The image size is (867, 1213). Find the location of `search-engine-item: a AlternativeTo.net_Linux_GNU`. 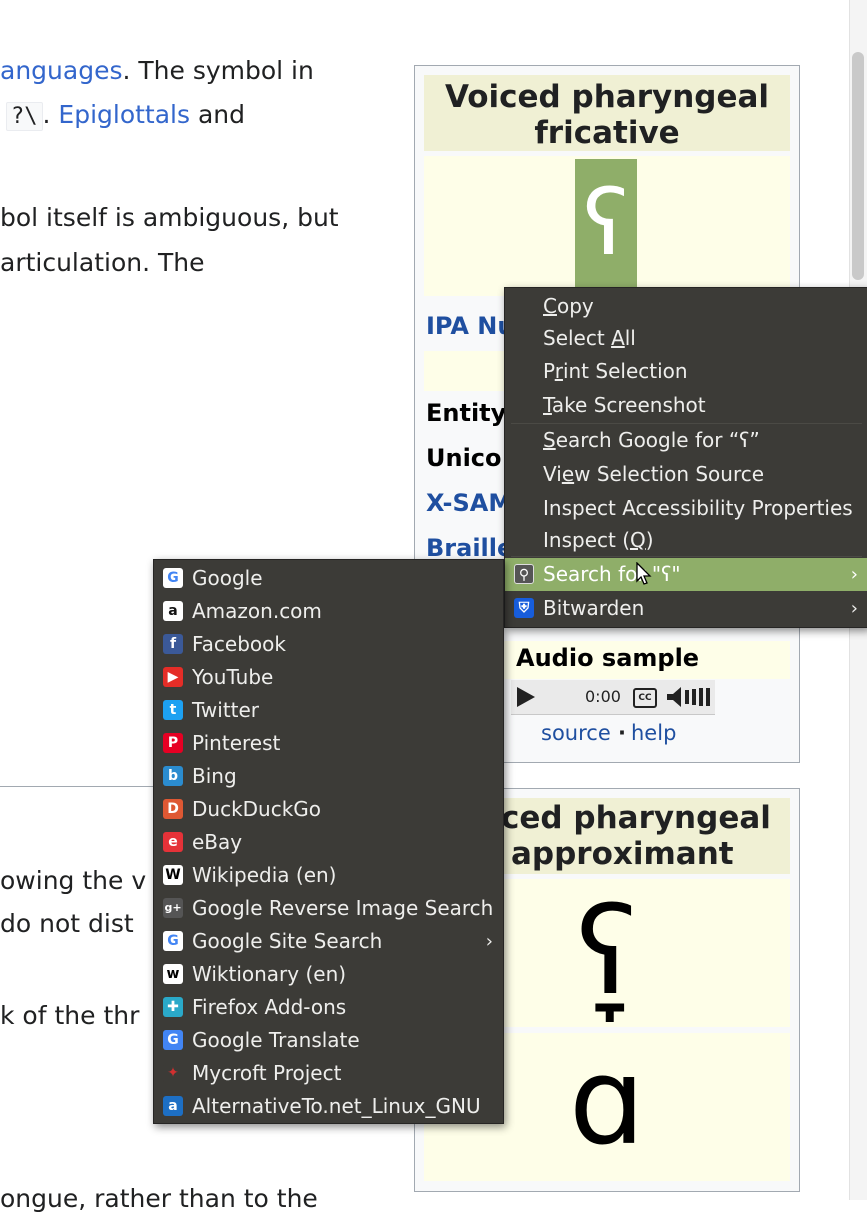

search-engine-item: a AlternativeTo.net_Linux_GNU is located at coordinates (328, 1106).